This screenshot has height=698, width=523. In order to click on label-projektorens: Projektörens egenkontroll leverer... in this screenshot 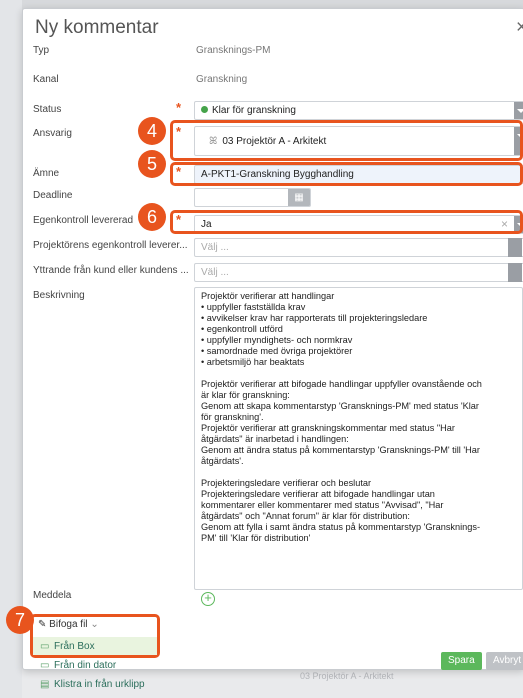, I will do `click(110, 245)`.